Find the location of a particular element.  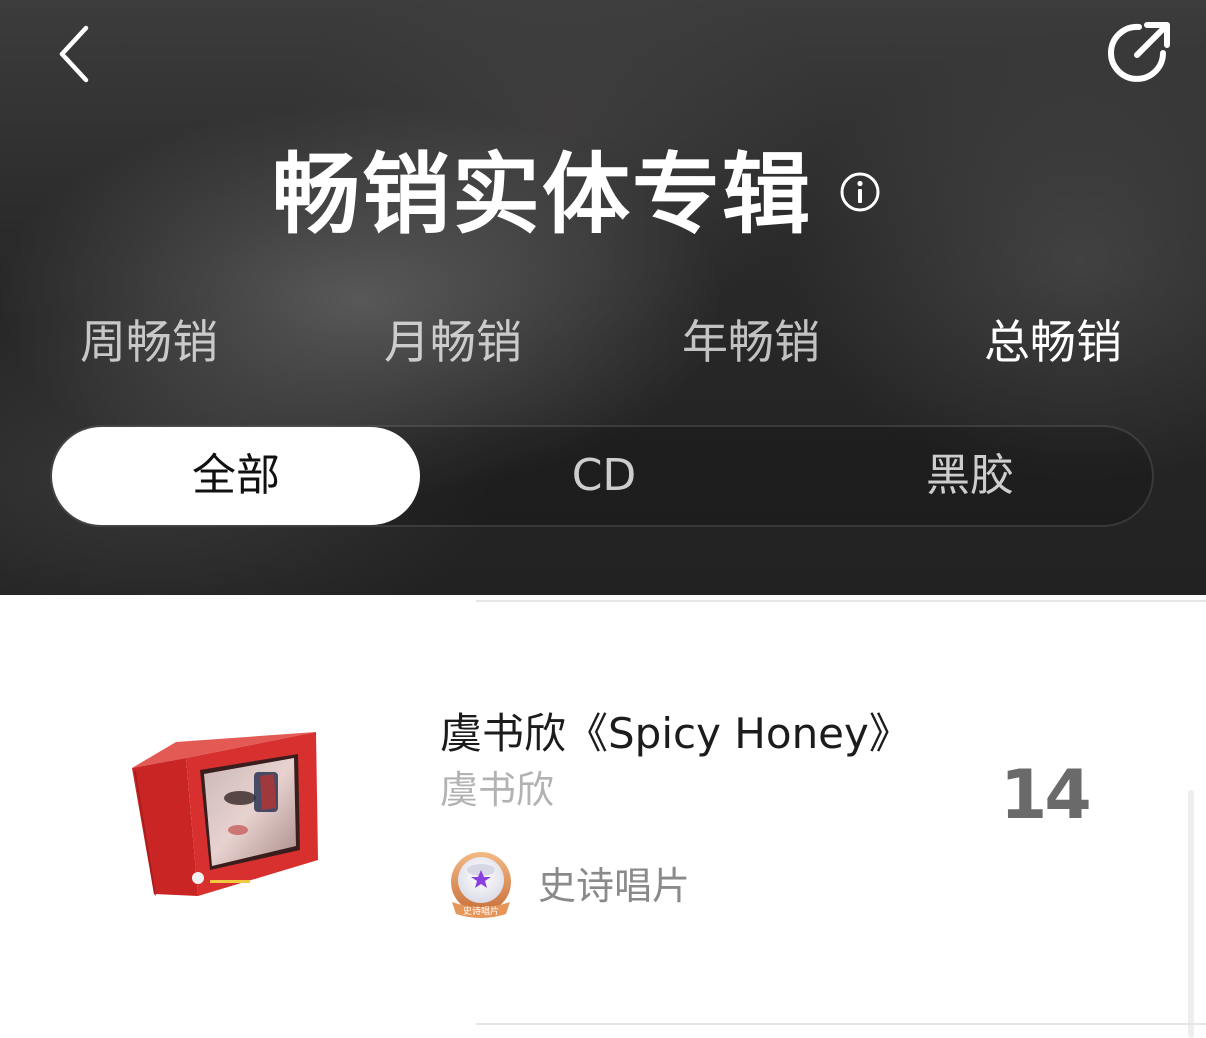

tab-yearly-bestseller: 年畅销 is located at coordinates (751, 342).